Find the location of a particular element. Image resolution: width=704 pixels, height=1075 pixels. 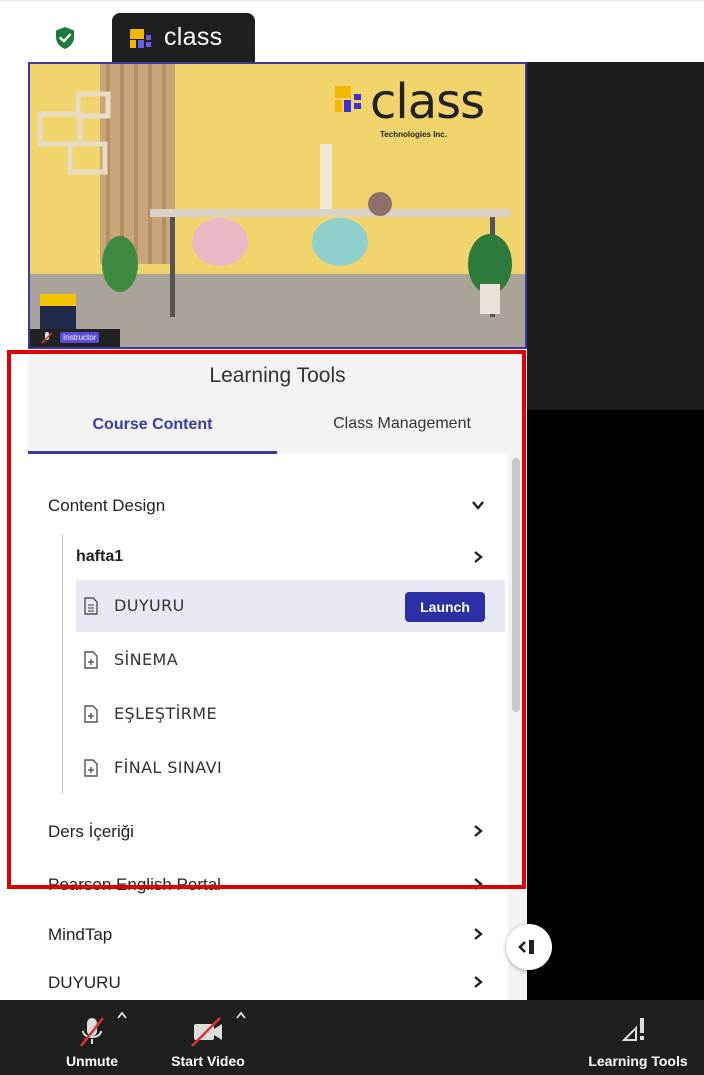

lesson-label: DUYURU is located at coordinates (149, 605).